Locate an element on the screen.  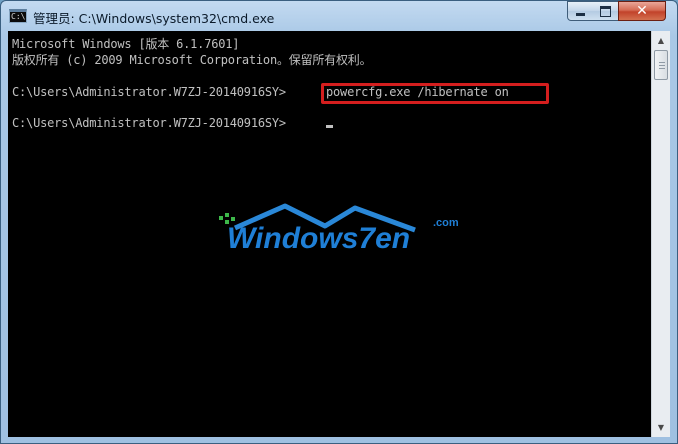
scroll-up-button: ▲ is located at coordinates (661, 40).